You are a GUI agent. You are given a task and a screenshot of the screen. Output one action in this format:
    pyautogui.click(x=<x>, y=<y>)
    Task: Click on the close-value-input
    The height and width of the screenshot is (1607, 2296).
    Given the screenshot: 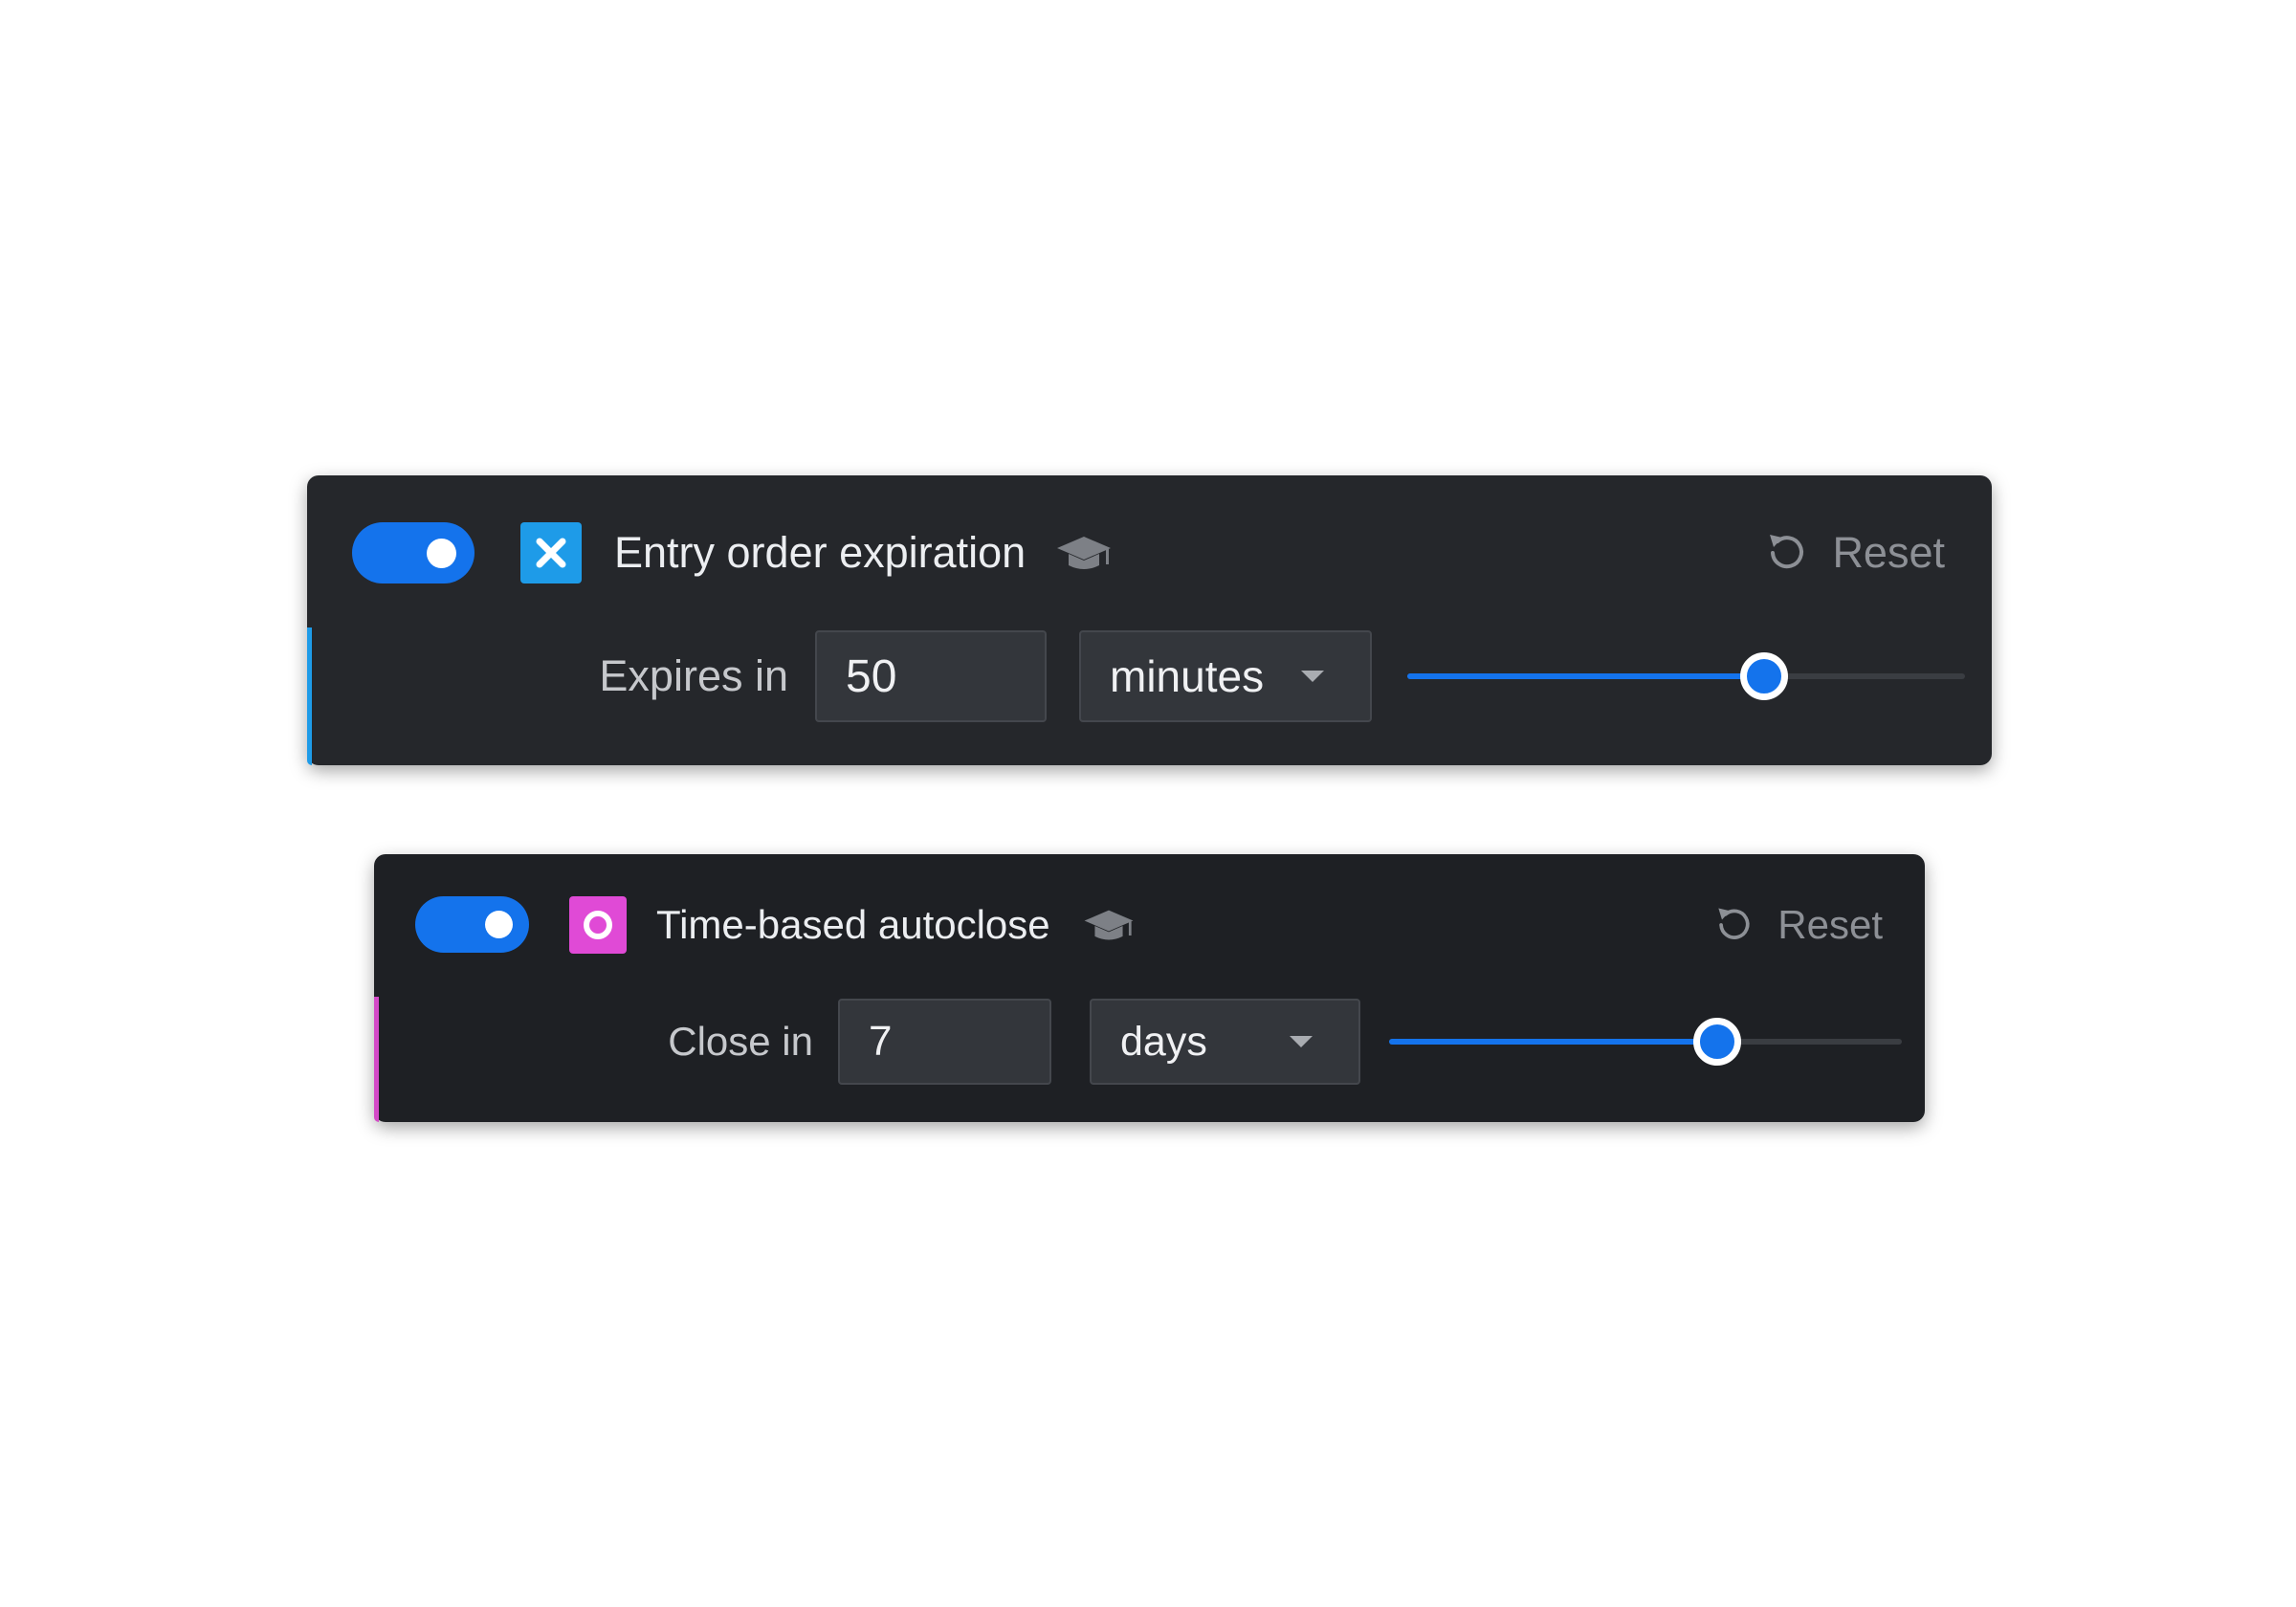 What is the action you would take?
    pyautogui.click(x=944, y=1042)
    